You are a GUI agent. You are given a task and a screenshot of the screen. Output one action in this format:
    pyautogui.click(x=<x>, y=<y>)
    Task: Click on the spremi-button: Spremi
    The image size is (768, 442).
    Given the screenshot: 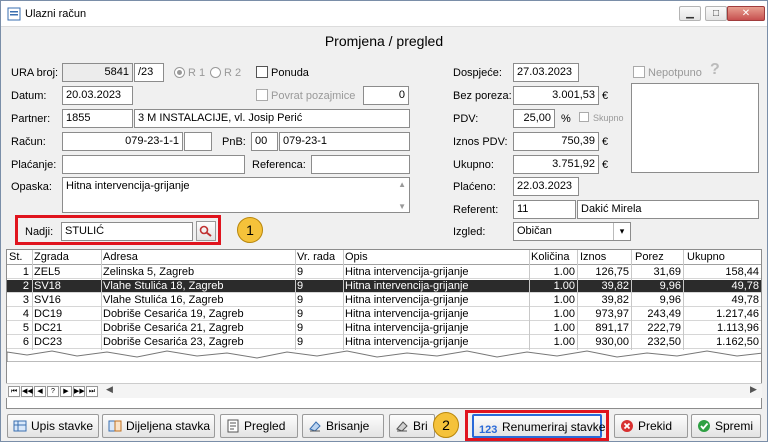 What is the action you would take?
    pyautogui.click(x=726, y=426)
    